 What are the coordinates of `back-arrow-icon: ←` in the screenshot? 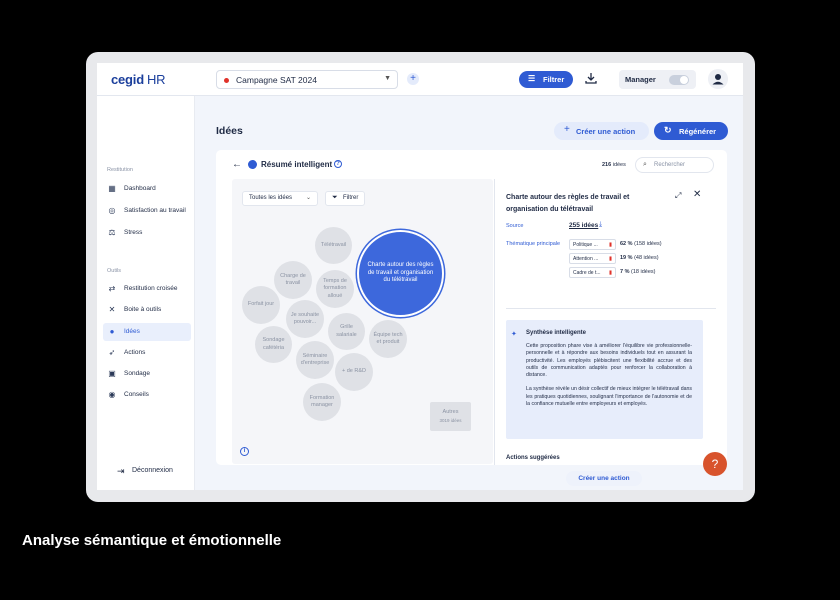 It's located at (237, 164).